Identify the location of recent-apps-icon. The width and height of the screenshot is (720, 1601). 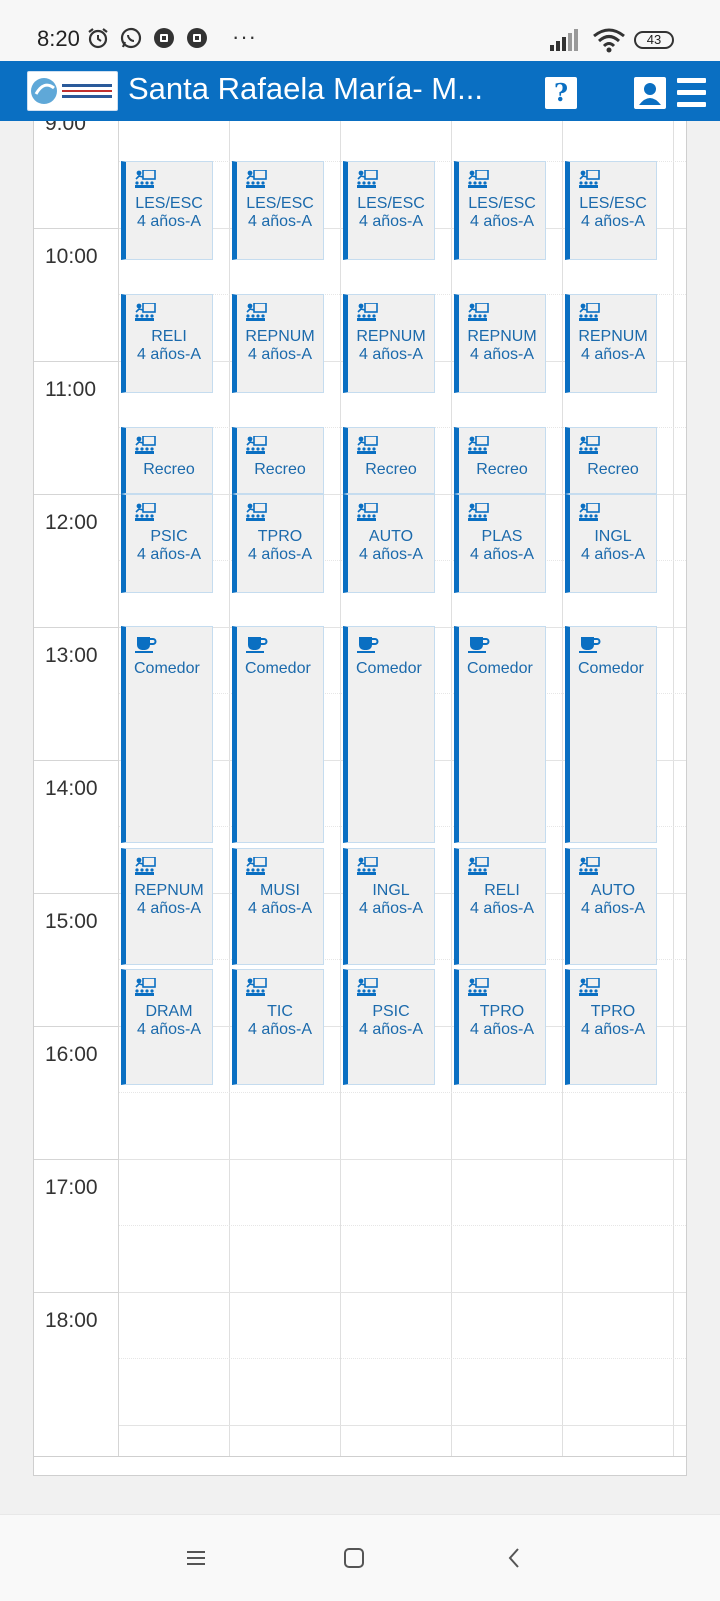
(196, 1558).